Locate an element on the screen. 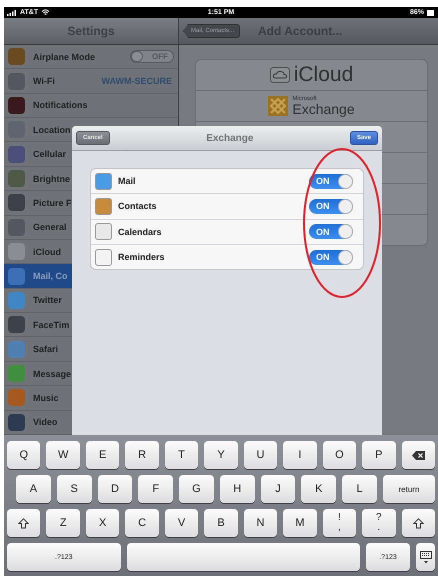  keyboard-key: return is located at coordinates (409, 489).